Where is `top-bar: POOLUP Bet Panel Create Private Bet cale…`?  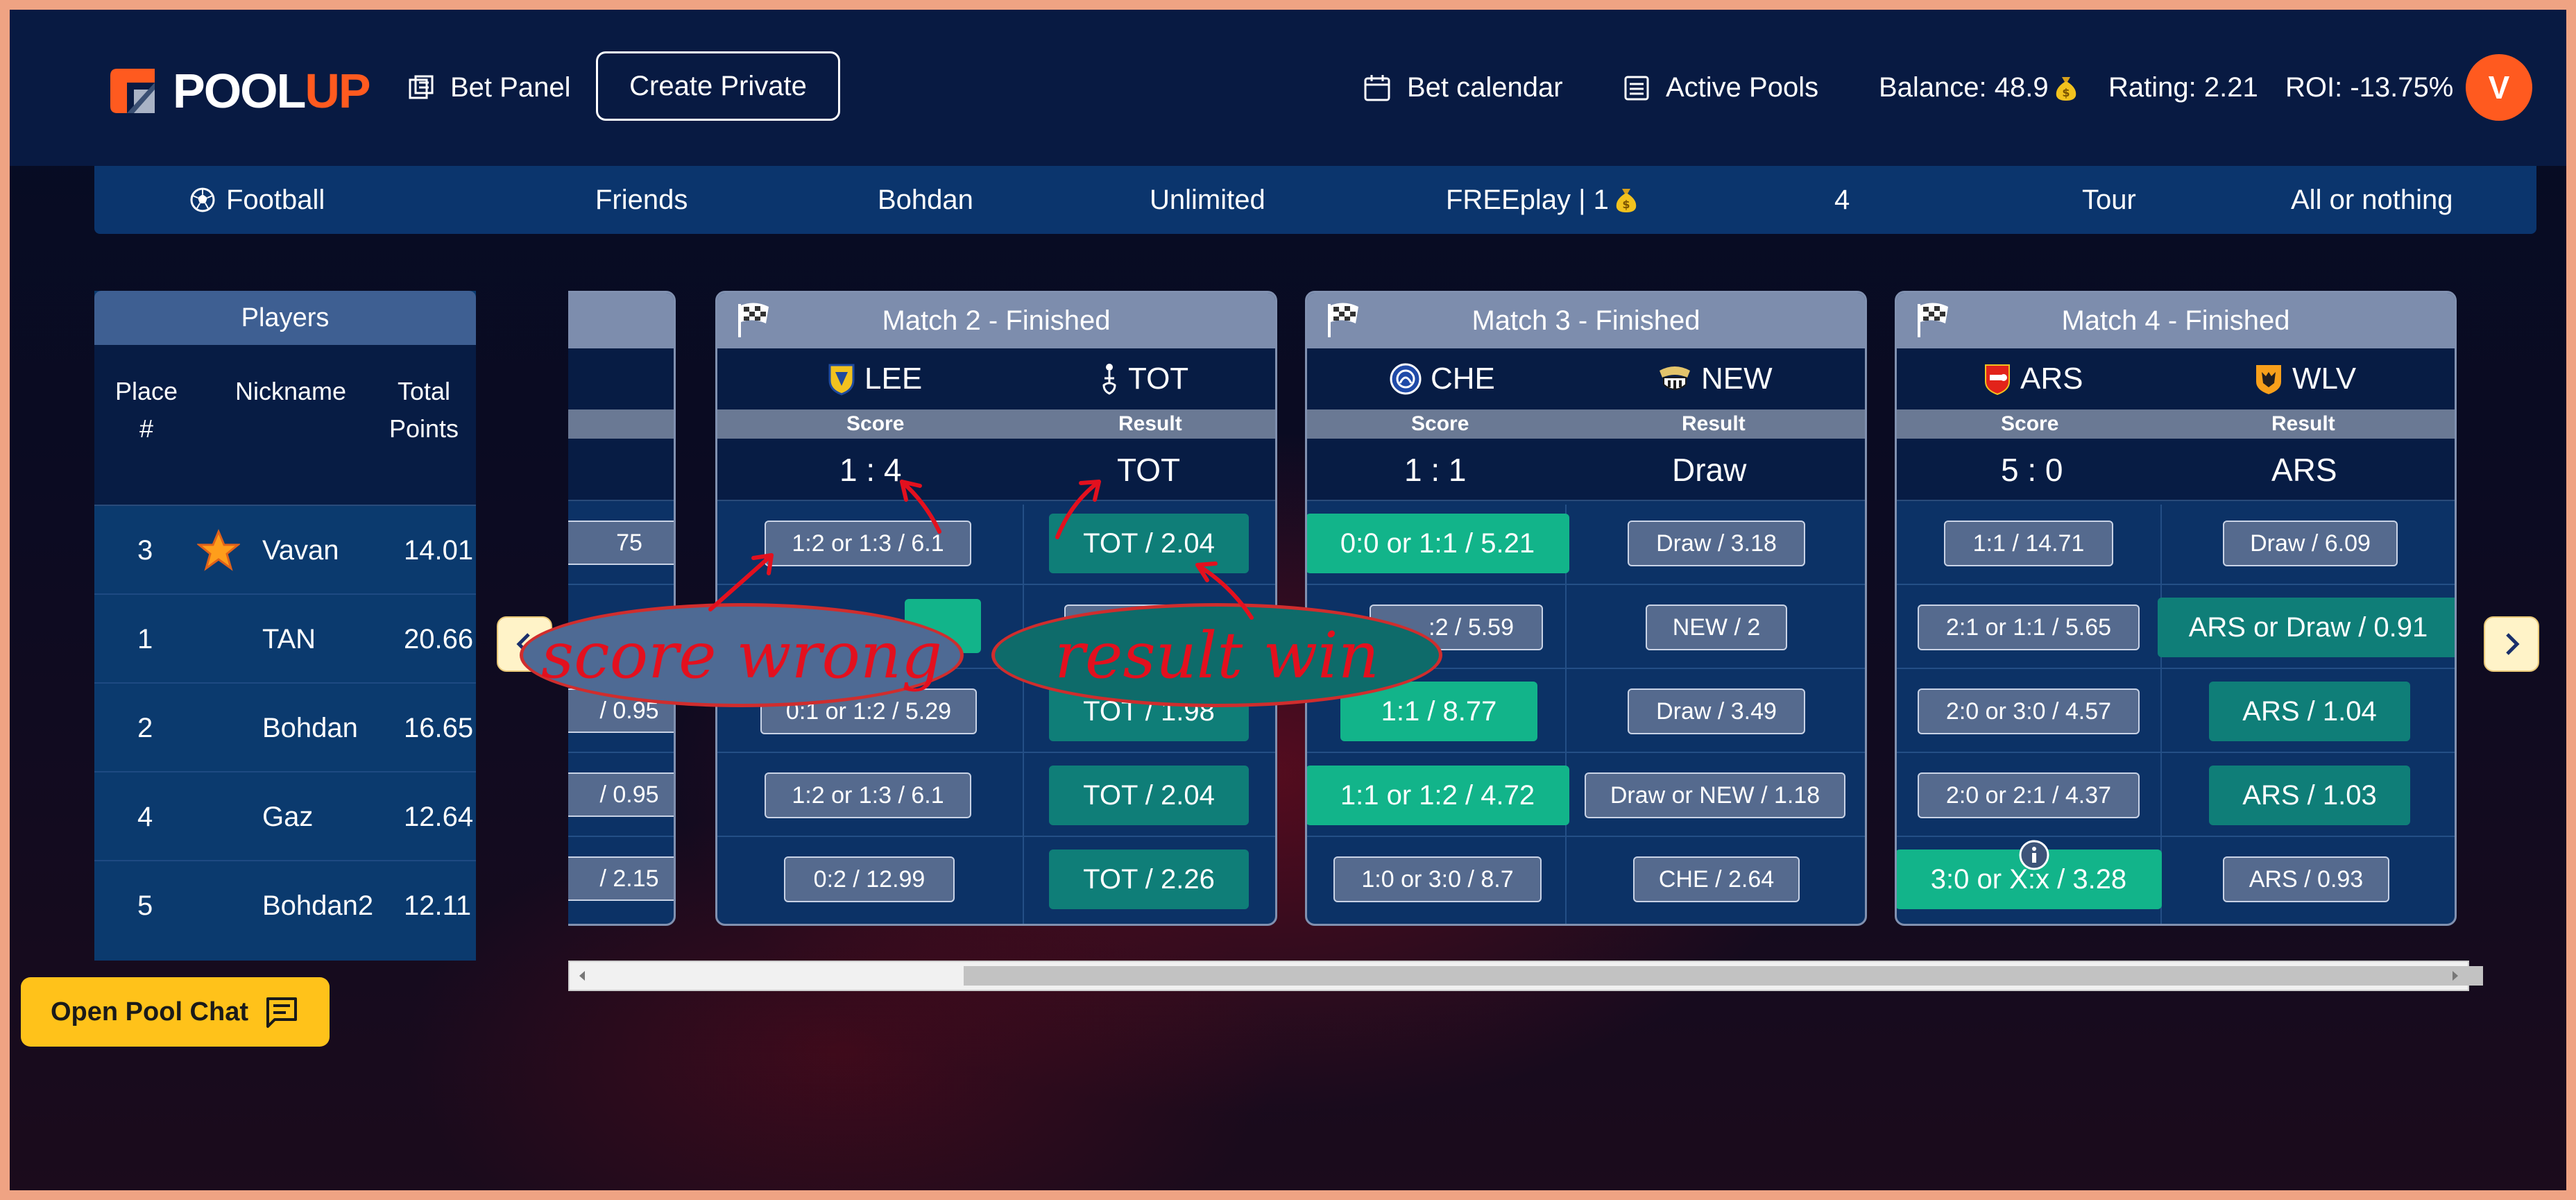 top-bar: POOLUP Bet Panel Create Private Bet cale… is located at coordinates (1288, 88).